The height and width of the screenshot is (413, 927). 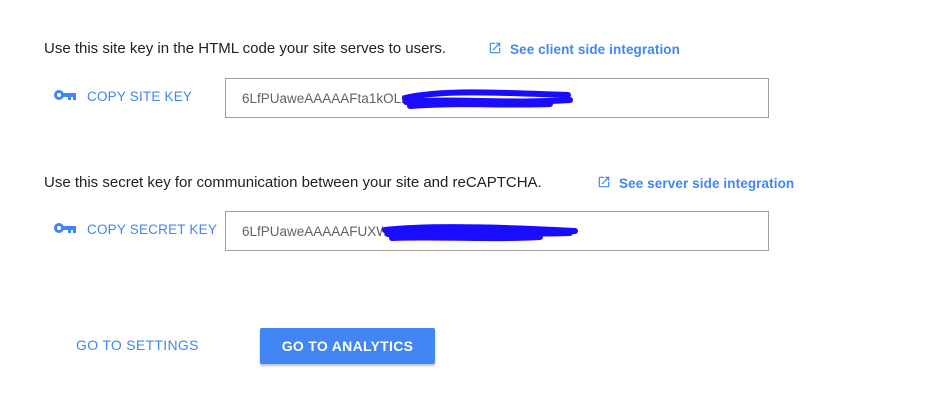 I want to click on server-side-integration-link: See server side integration, so click(x=695, y=183).